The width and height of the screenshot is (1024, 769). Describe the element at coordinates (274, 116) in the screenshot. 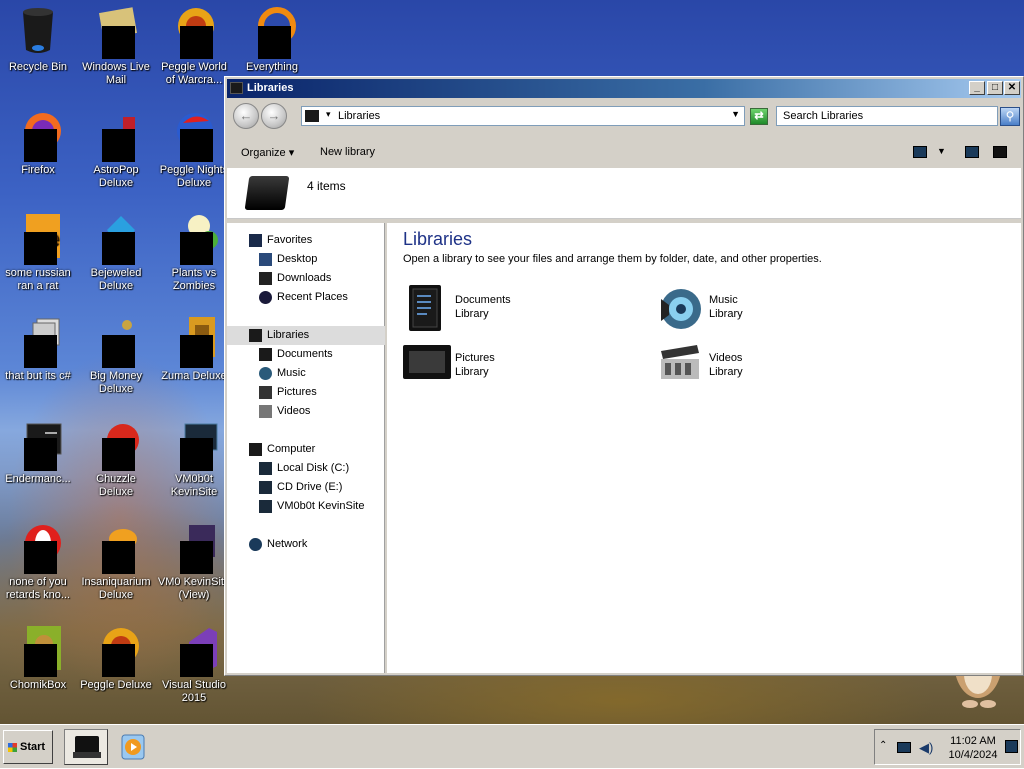

I see `forward-button: →` at that location.